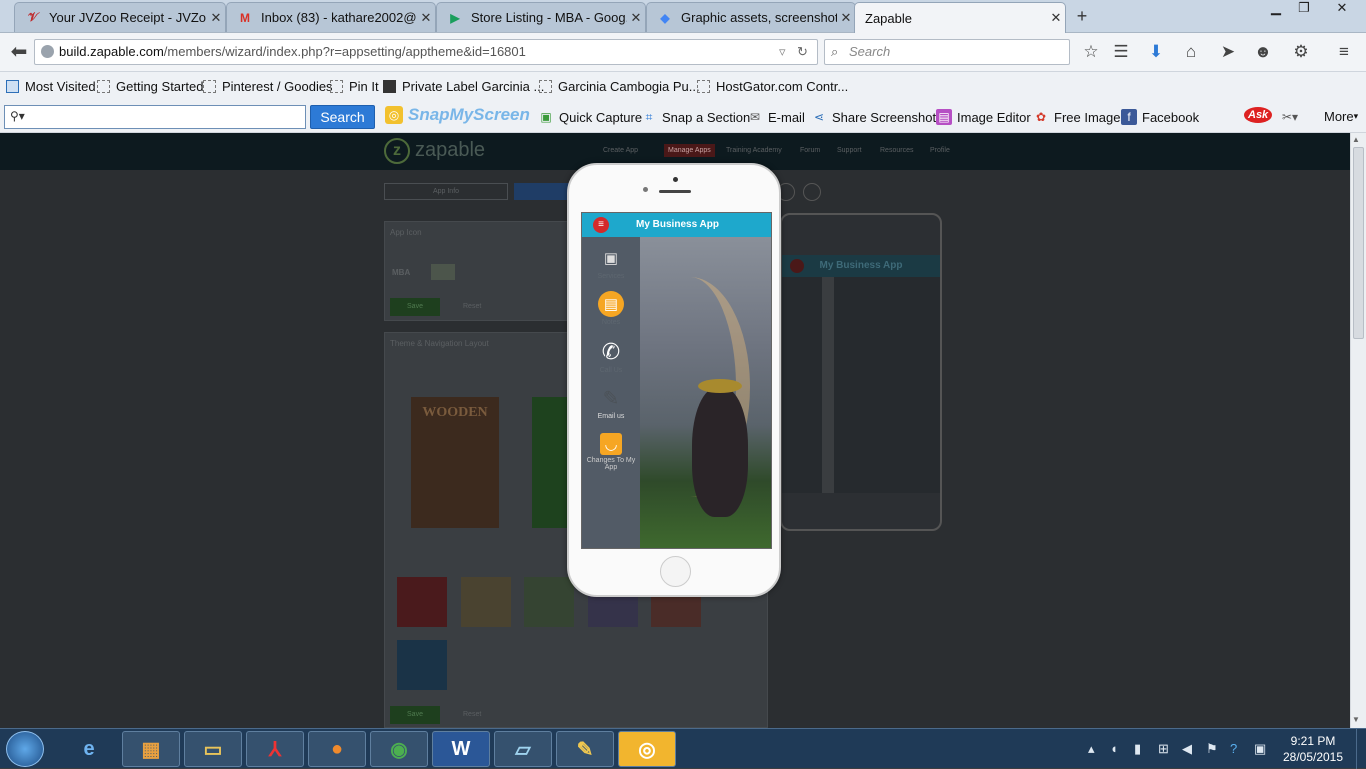  I want to click on restore-icon: ❐, so click(1304, 9).